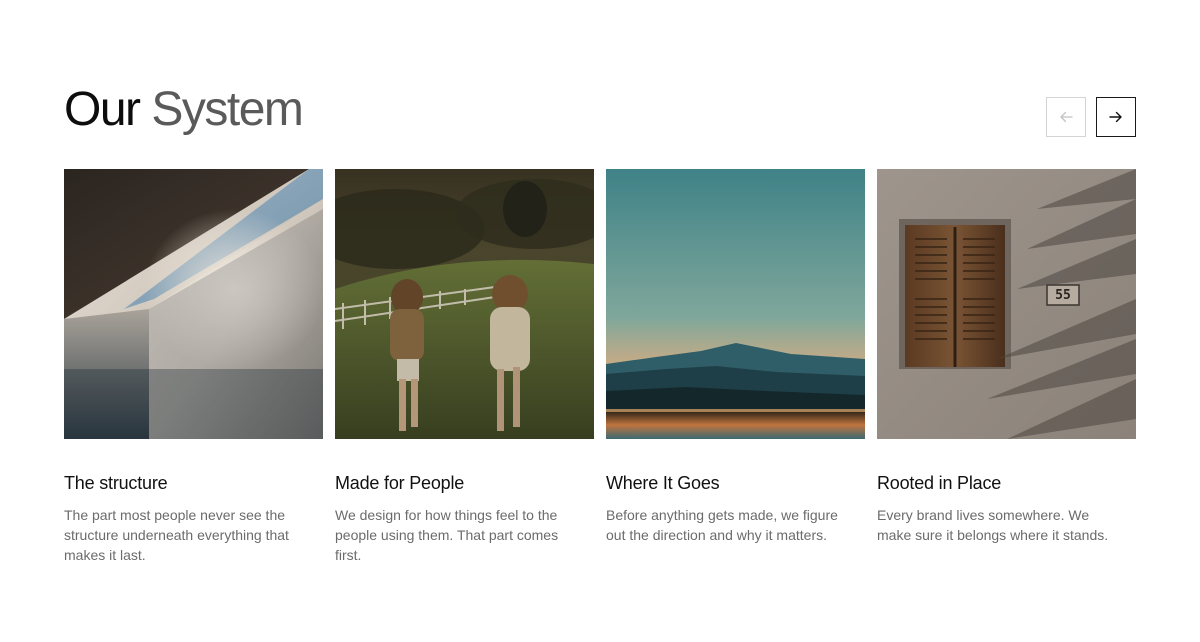 The height and width of the screenshot is (642, 1200). I want to click on section-title: Our System, so click(184, 110).